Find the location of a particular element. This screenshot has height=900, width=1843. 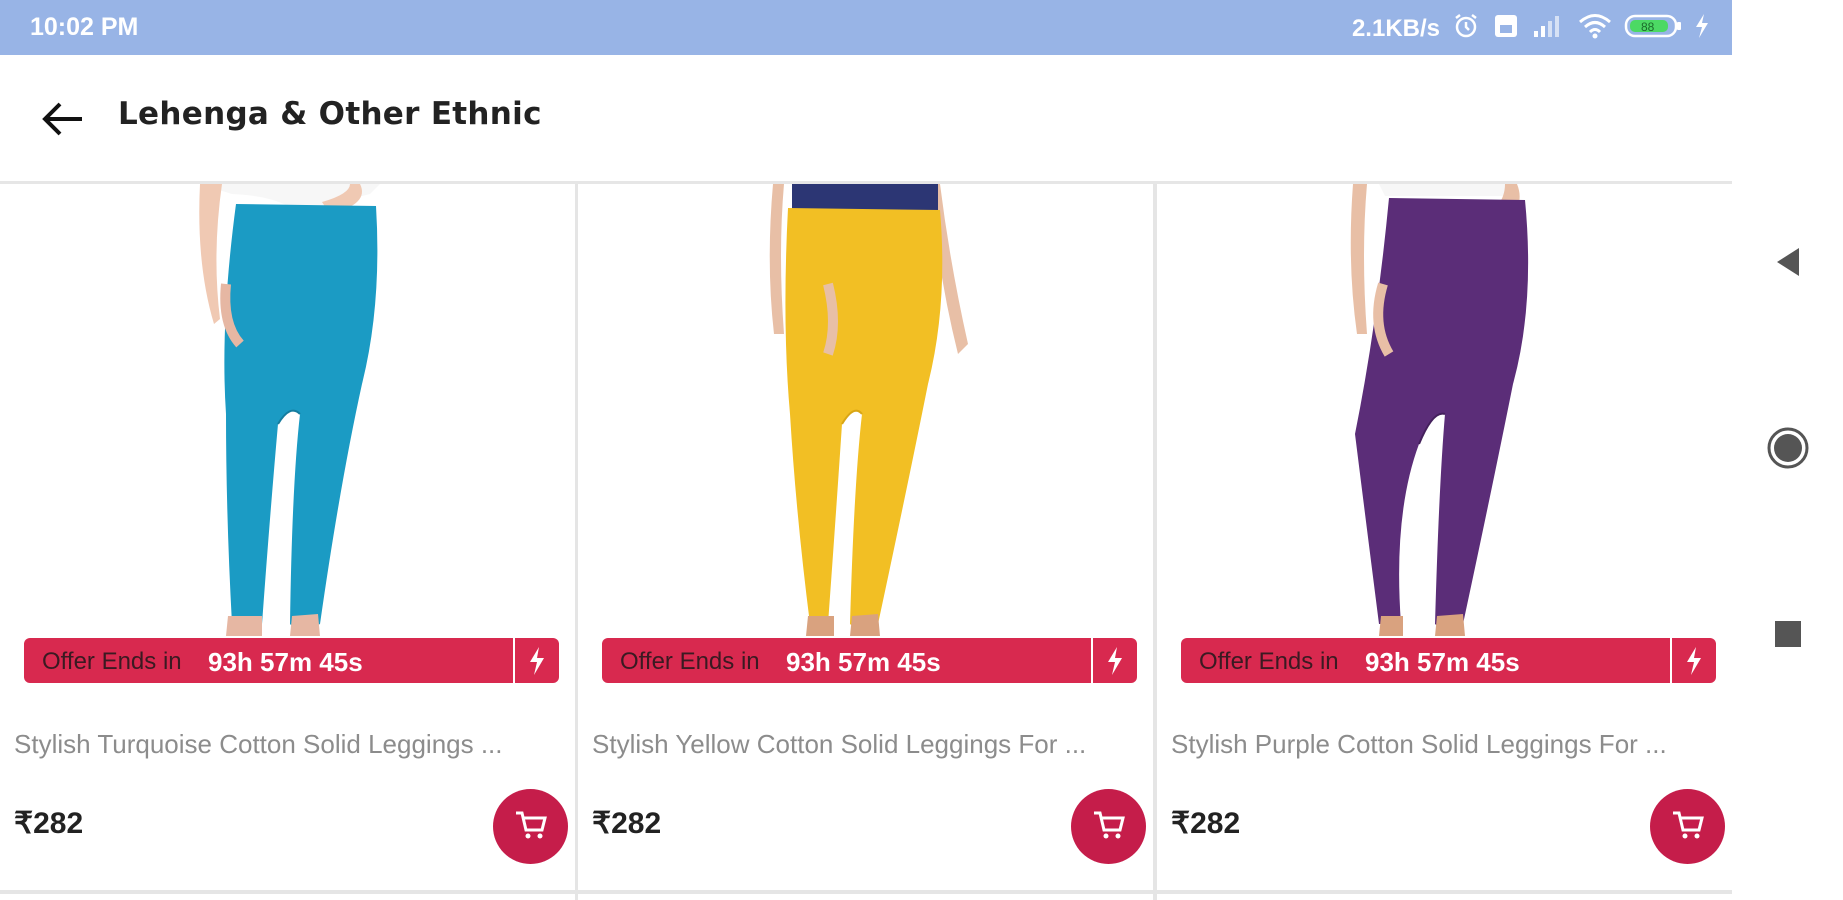

status-icons: 2.1KB/s 88 is located at coordinates (1531, 28).